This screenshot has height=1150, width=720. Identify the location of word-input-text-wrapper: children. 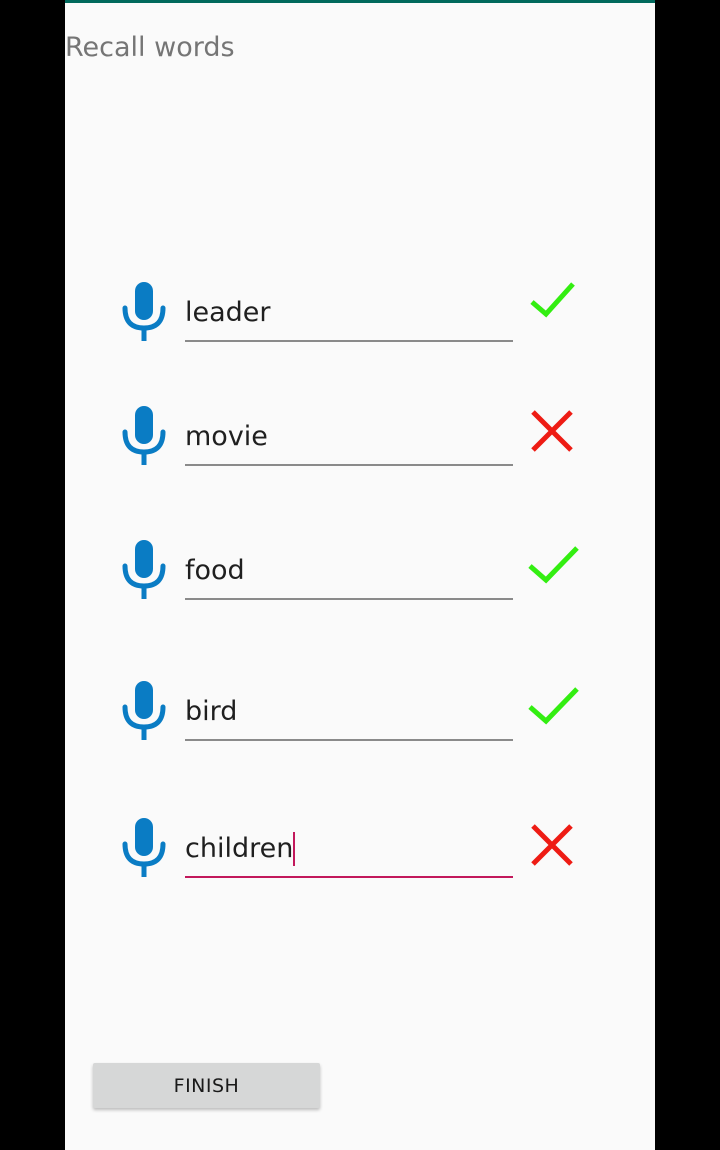
(240, 849).